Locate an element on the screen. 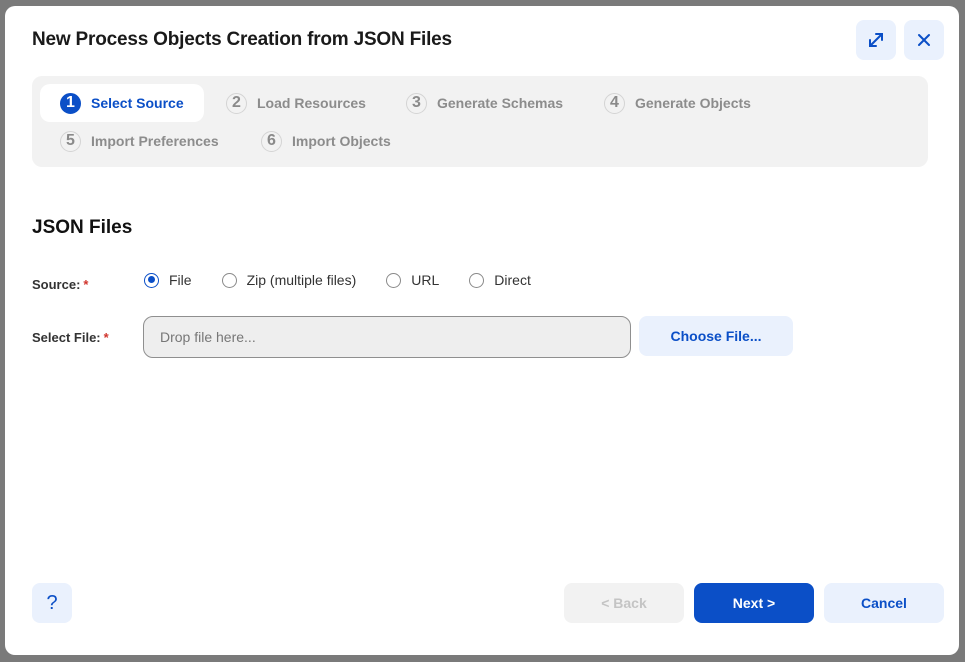 This screenshot has width=965, height=662. step-number: 2 is located at coordinates (236, 103).